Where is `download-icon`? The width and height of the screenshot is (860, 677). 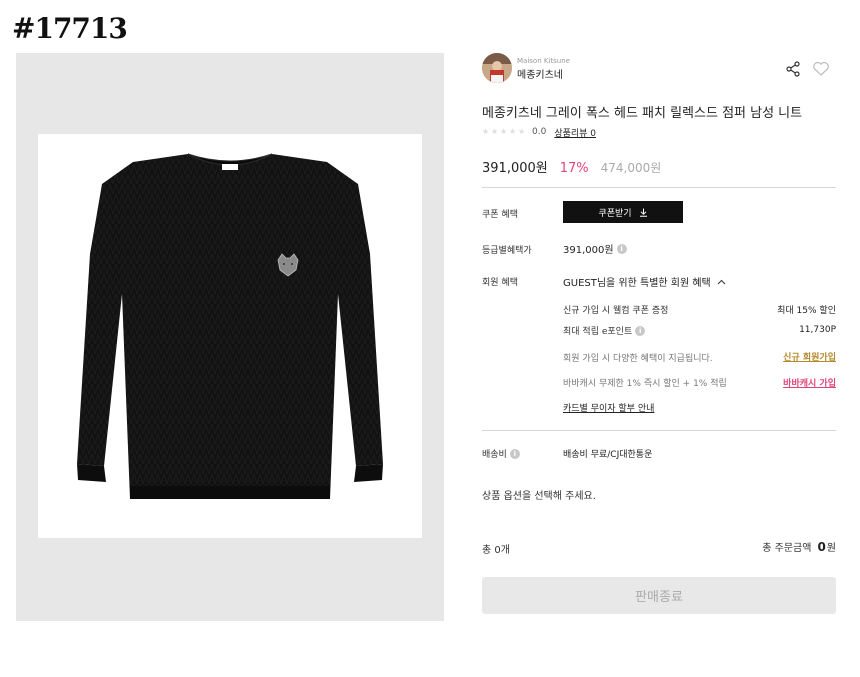 download-icon is located at coordinates (643, 212).